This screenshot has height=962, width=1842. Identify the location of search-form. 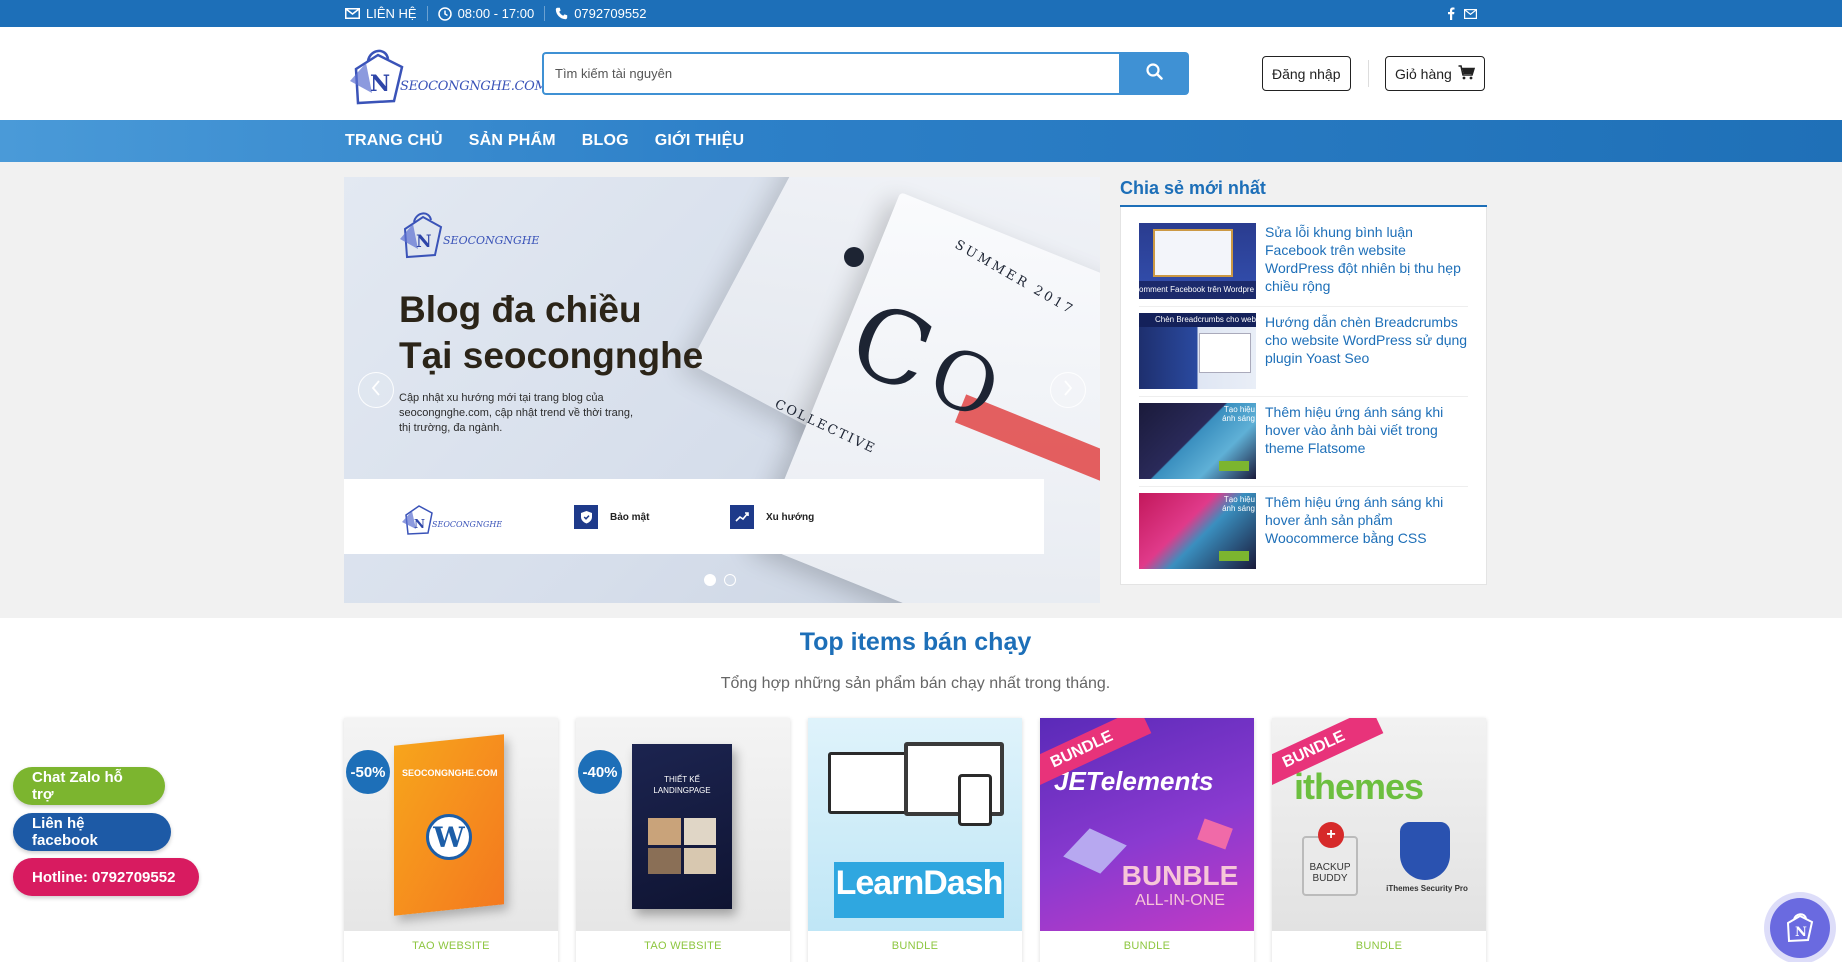
(865, 73).